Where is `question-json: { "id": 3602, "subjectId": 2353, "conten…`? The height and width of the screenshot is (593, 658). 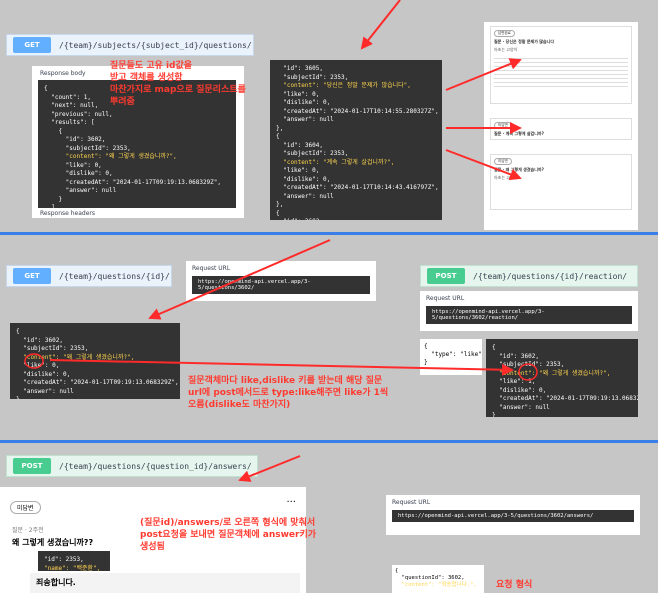
question-json: { "id": 3602, "subjectId": 2353, "conten… is located at coordinates (95, 361).